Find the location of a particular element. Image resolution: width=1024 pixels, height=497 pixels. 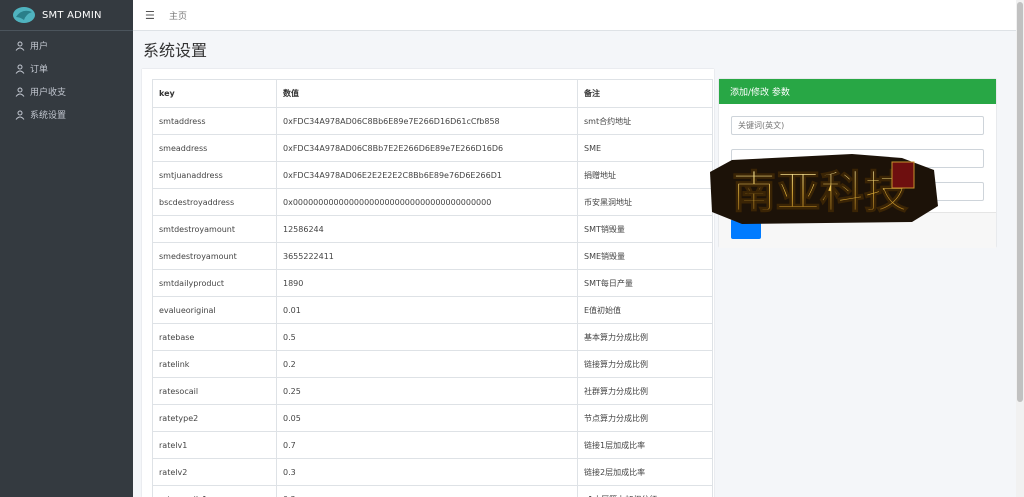

cell-remark: SME is located at coordinates (645, 148).